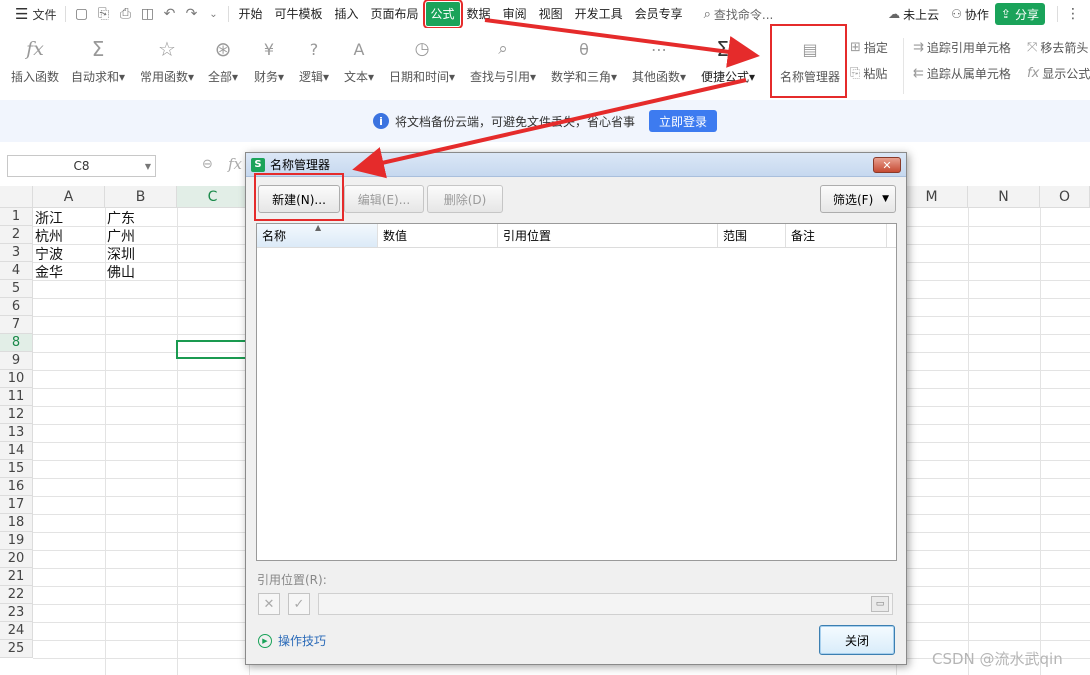 Image resolution: width=1090 pixels, height=675 pixels. What do you see at coordinates (970, 14) in the screenshot?
I see `collaborate-button: ⚇ 协作` at bounding box center [970, 14].